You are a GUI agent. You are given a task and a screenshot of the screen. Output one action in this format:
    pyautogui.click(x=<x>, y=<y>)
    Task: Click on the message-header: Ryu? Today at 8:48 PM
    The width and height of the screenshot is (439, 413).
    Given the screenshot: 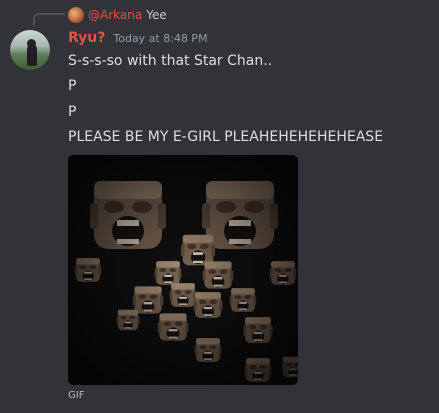 What is the action you would take?
    pyautogui.click(x=138, y=38)
    